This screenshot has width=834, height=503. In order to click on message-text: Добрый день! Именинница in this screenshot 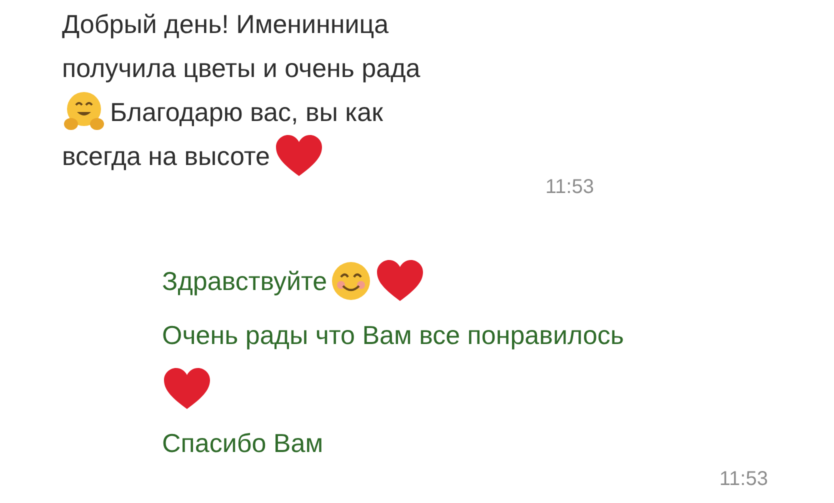, I will do `click(225, 24)`.